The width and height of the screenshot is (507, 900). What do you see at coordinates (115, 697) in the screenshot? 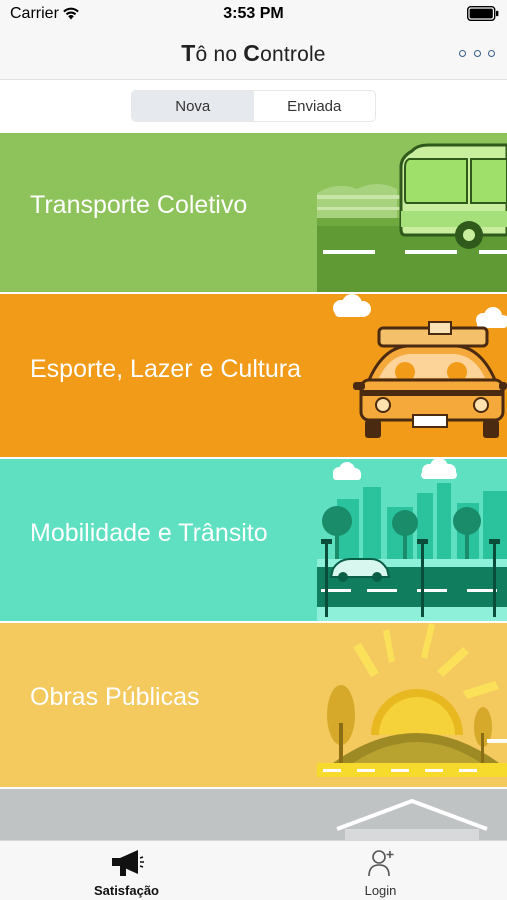
I see `category-label: Obras Públicas` at bounding box center [115, 697].